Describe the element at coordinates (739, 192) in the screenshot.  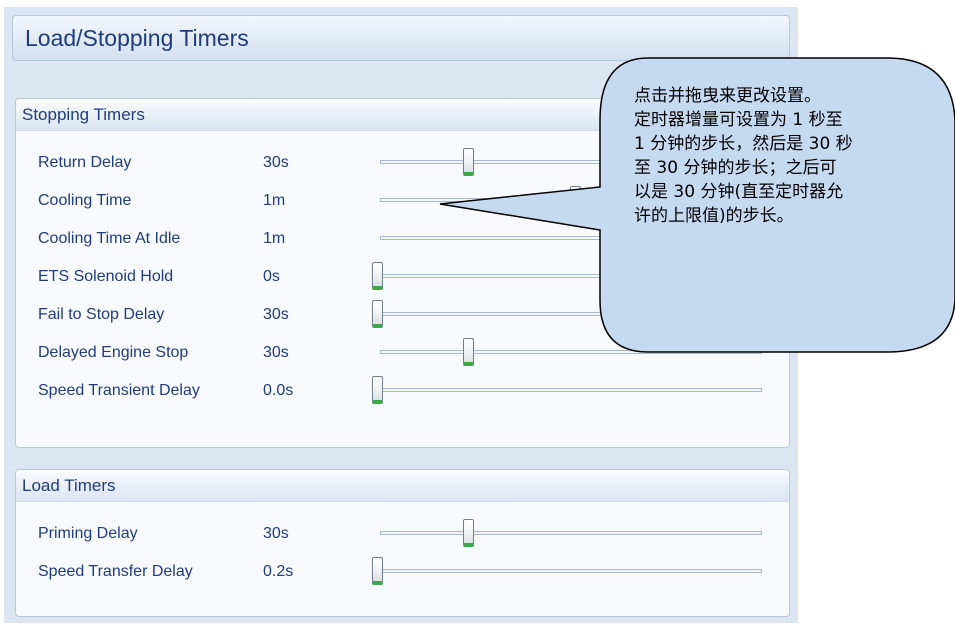
I see `callout-line: 以是 30 分钟(直至定时器允` at that location.